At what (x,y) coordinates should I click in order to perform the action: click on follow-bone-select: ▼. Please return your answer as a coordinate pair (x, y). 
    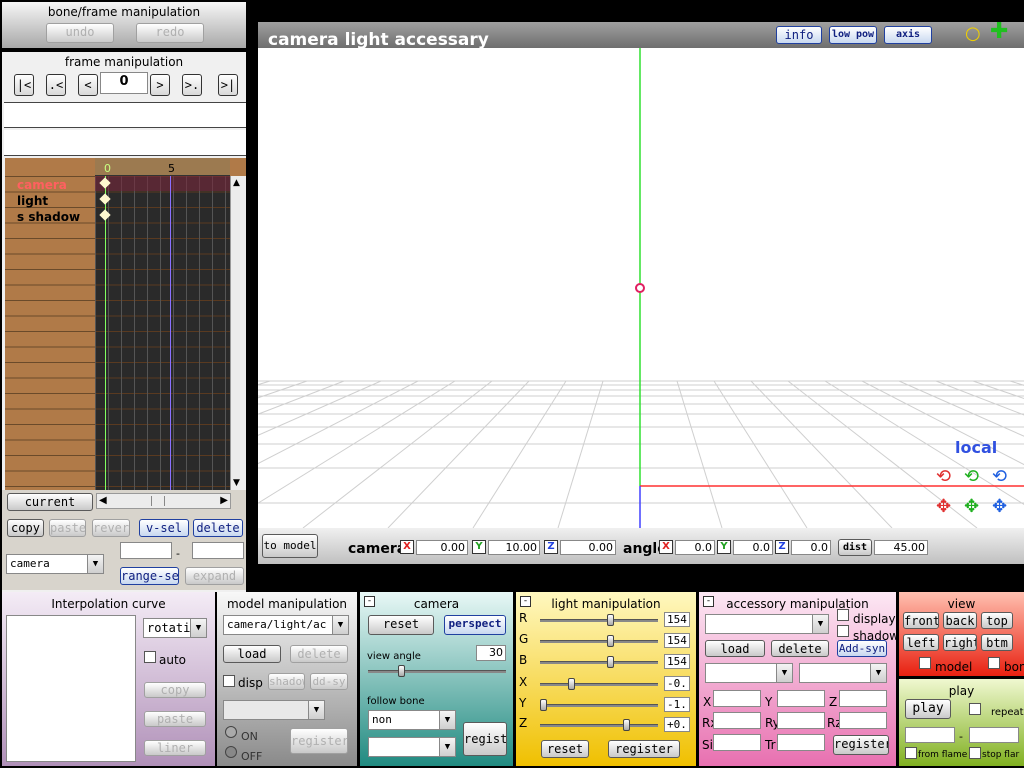
    Looking at the image, I should click on (412, 747).